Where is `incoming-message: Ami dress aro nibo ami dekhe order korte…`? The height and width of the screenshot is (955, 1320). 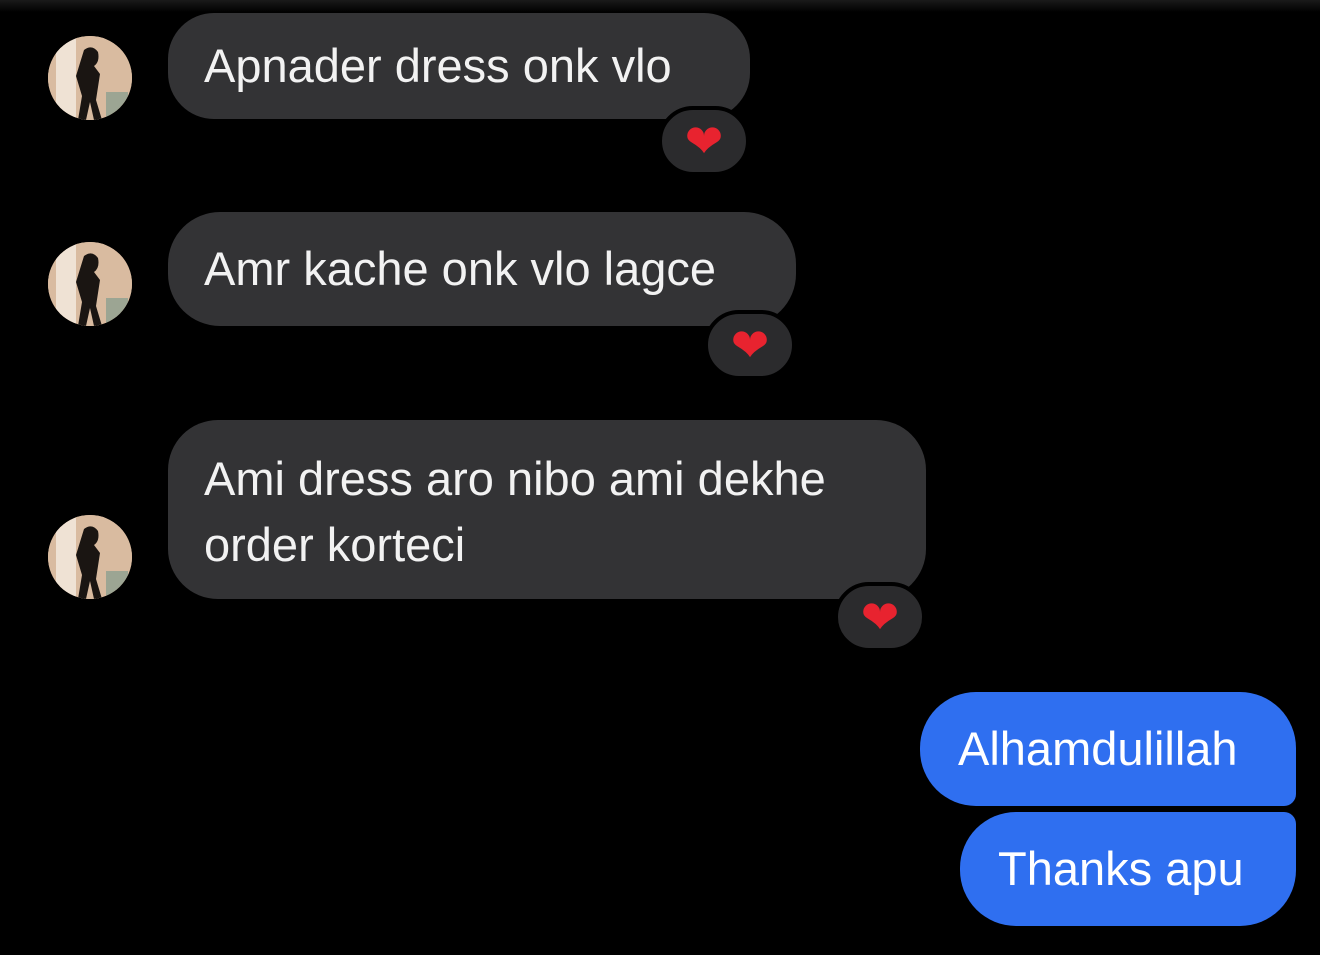 incoming-message: Ami dress aro nibo ami dekhe order korte… is located at coordinates (547, 509).